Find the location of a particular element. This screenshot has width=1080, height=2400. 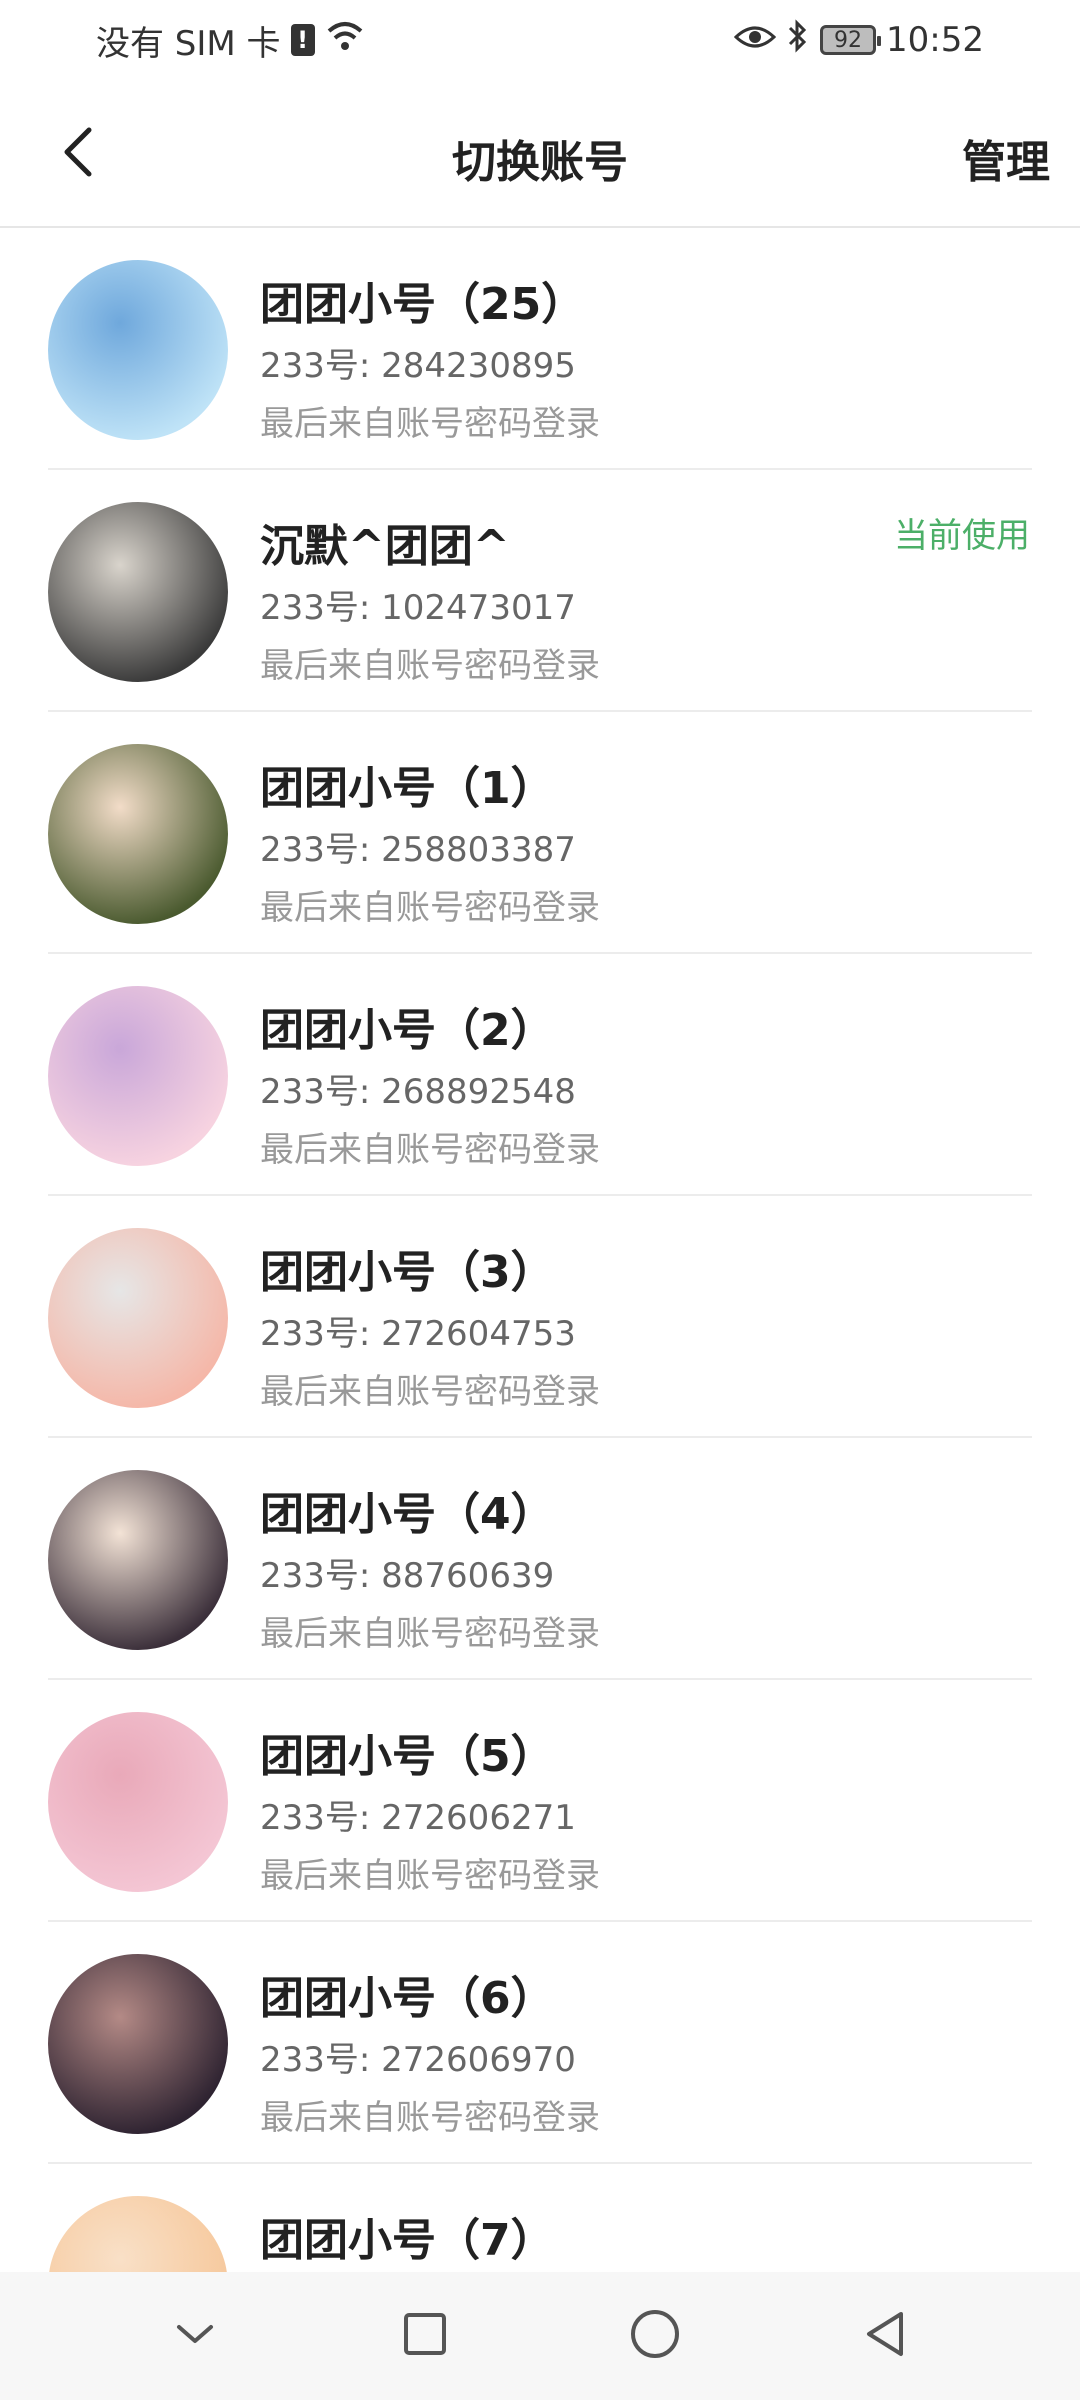

account-item: 团团小号（25） 233号: 284230895 最后来自账号密码登录 is located at coordinates (540, 349).